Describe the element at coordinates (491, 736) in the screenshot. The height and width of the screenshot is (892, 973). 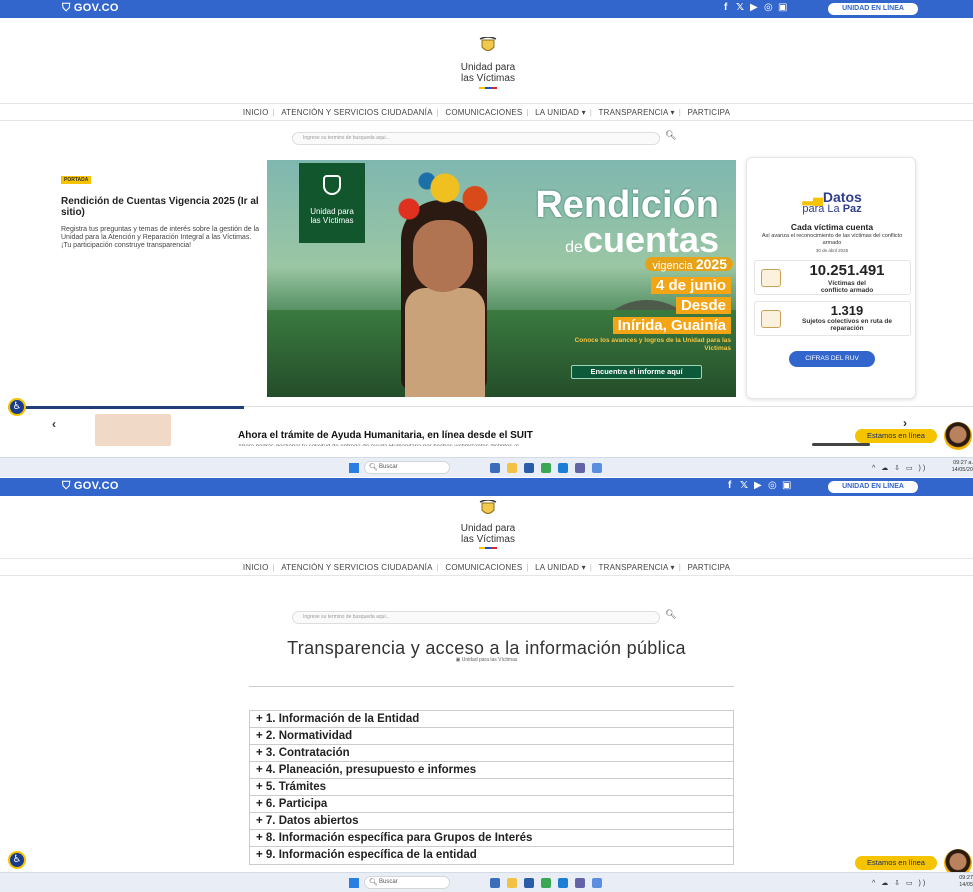
I see `accordion-item-normatividad: + 2. Normatividad` at that location.